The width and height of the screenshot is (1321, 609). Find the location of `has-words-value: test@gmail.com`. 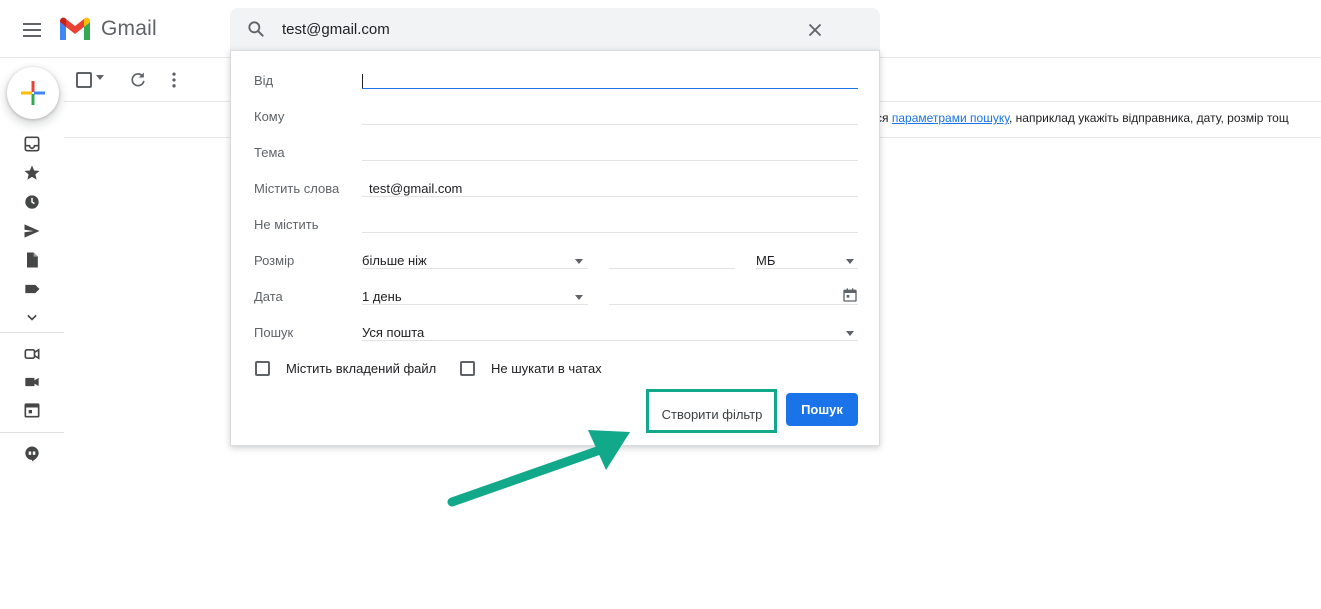

has-words-value: test@gmail.com is located at coordinates (415, 188).